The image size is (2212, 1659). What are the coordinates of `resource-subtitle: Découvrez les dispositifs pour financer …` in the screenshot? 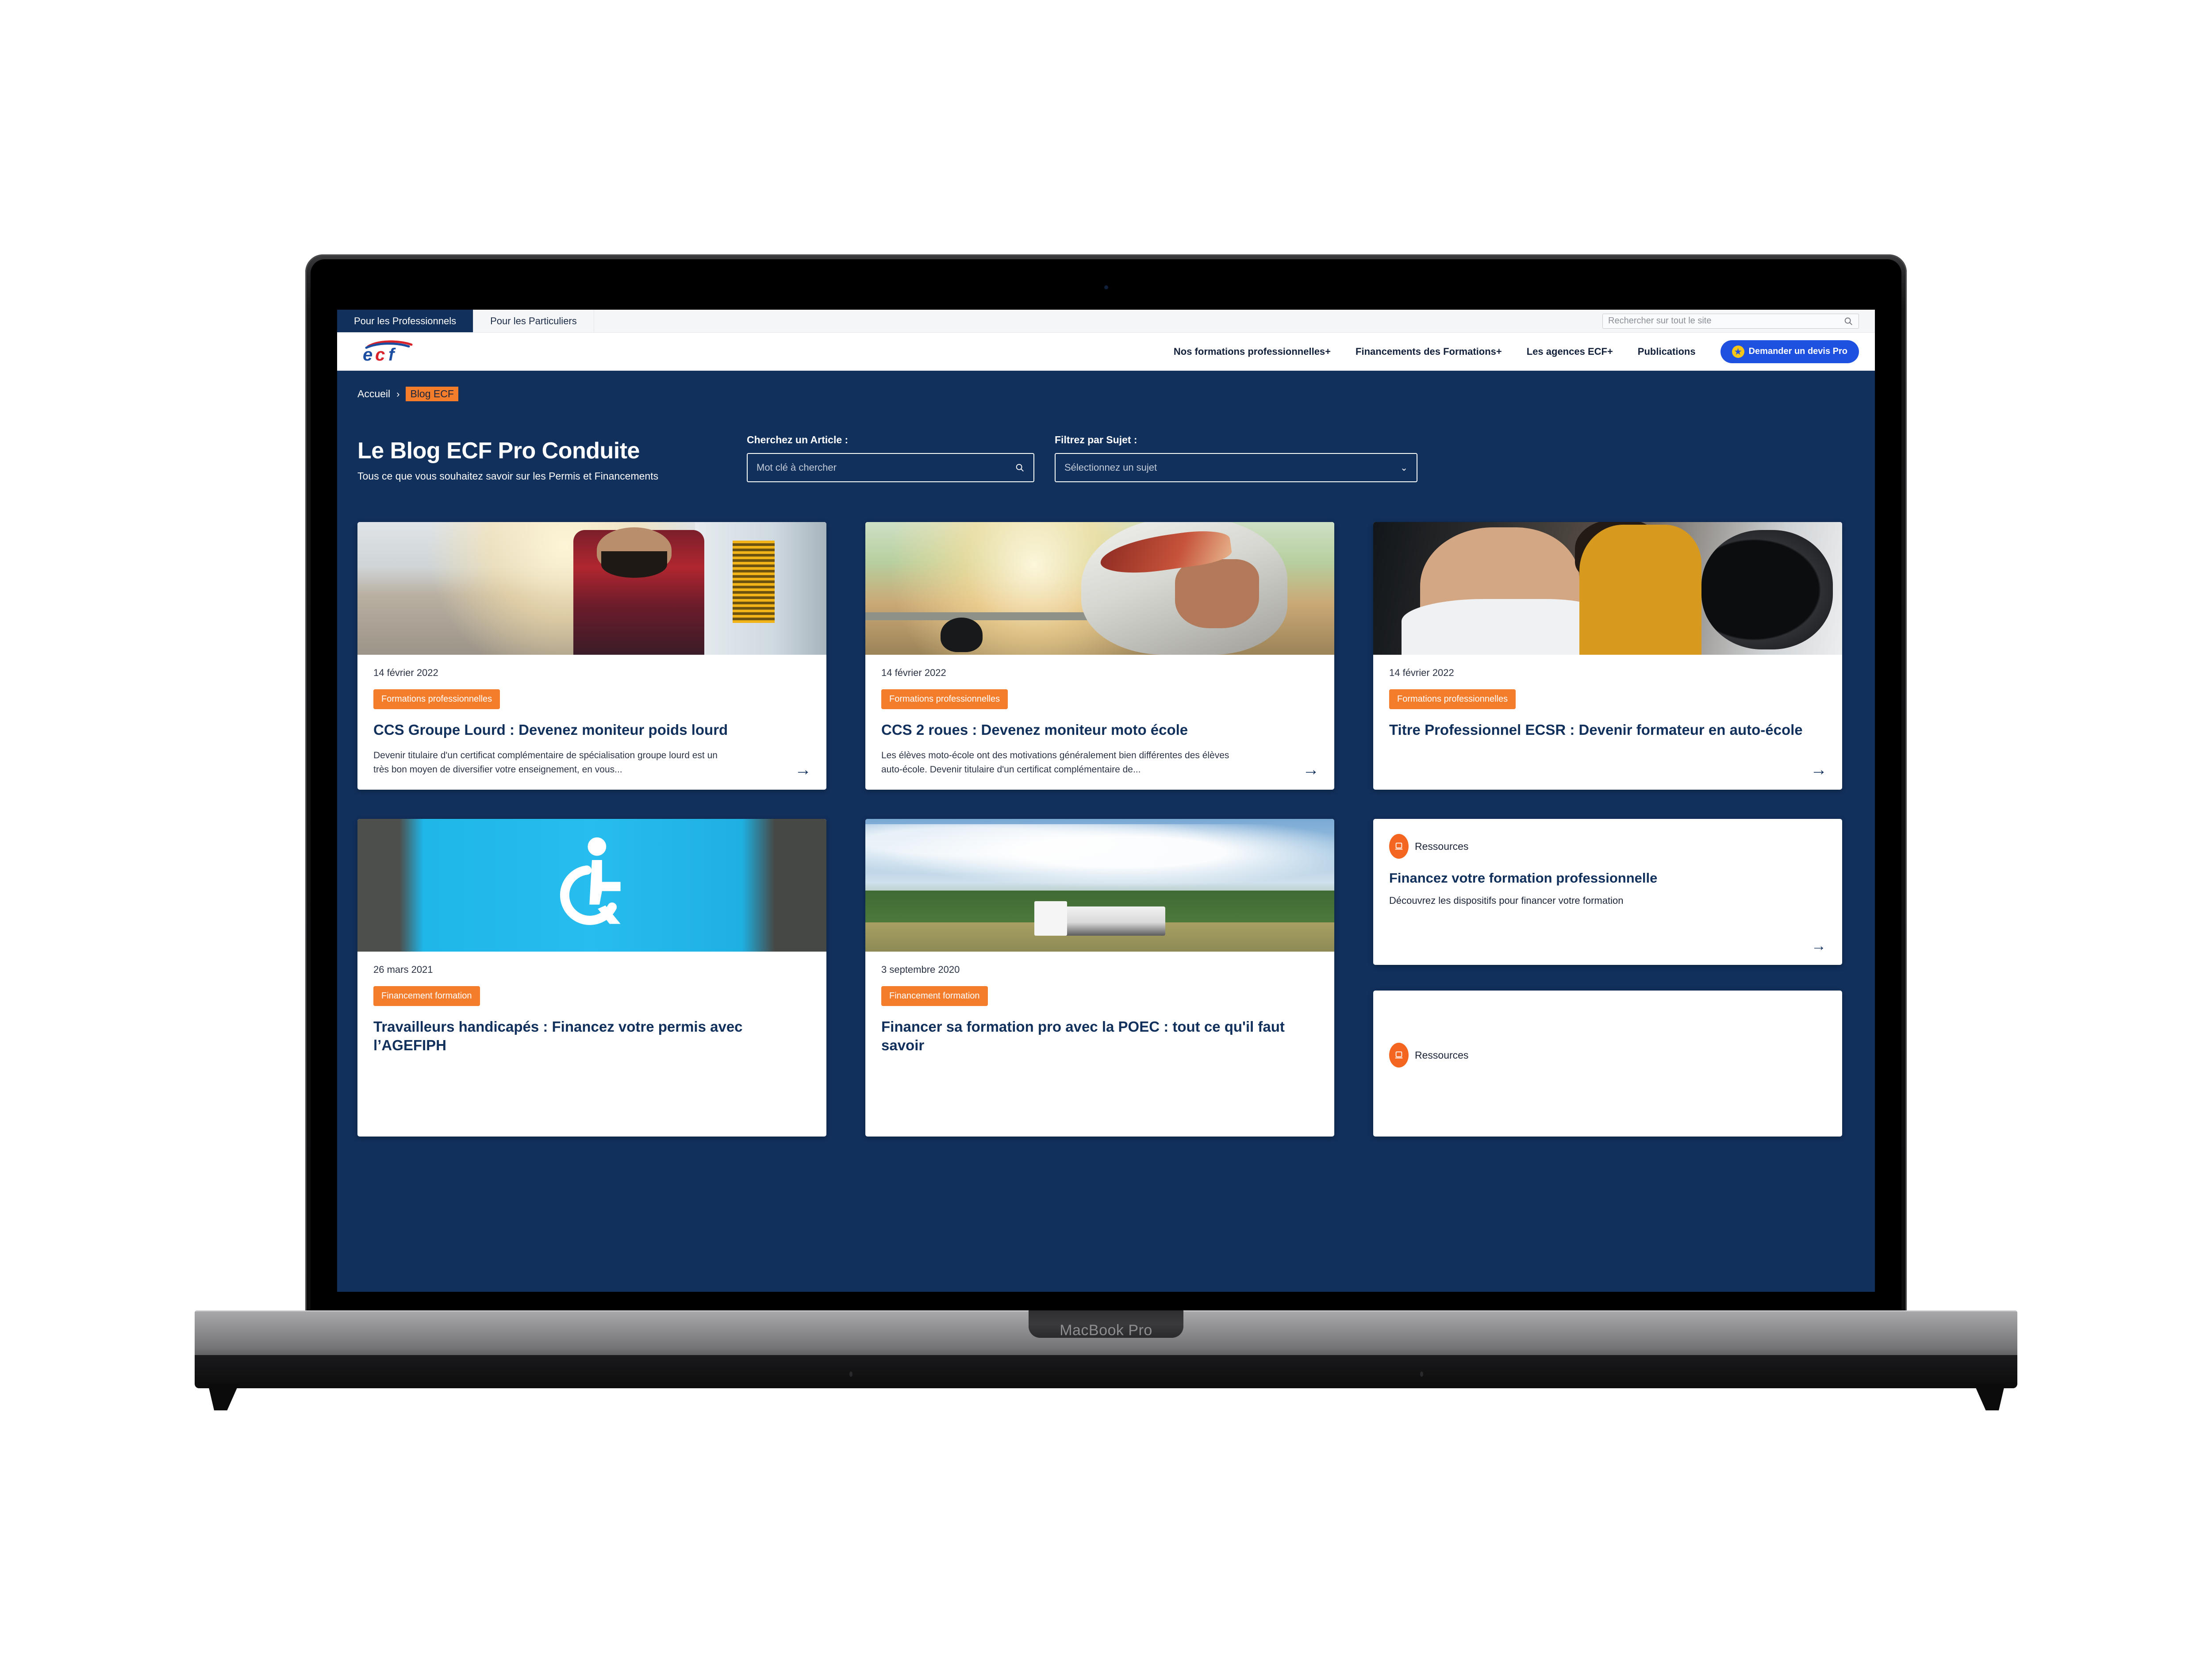 It's located at (1507, 901).